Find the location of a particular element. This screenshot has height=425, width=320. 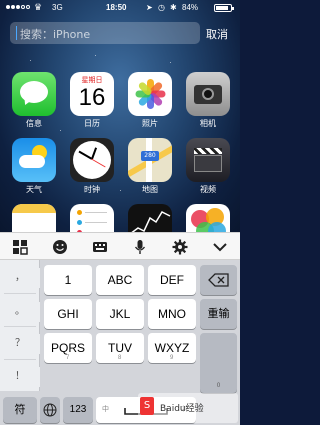

location-icon: ➤ is located at coordinates (149, 7).